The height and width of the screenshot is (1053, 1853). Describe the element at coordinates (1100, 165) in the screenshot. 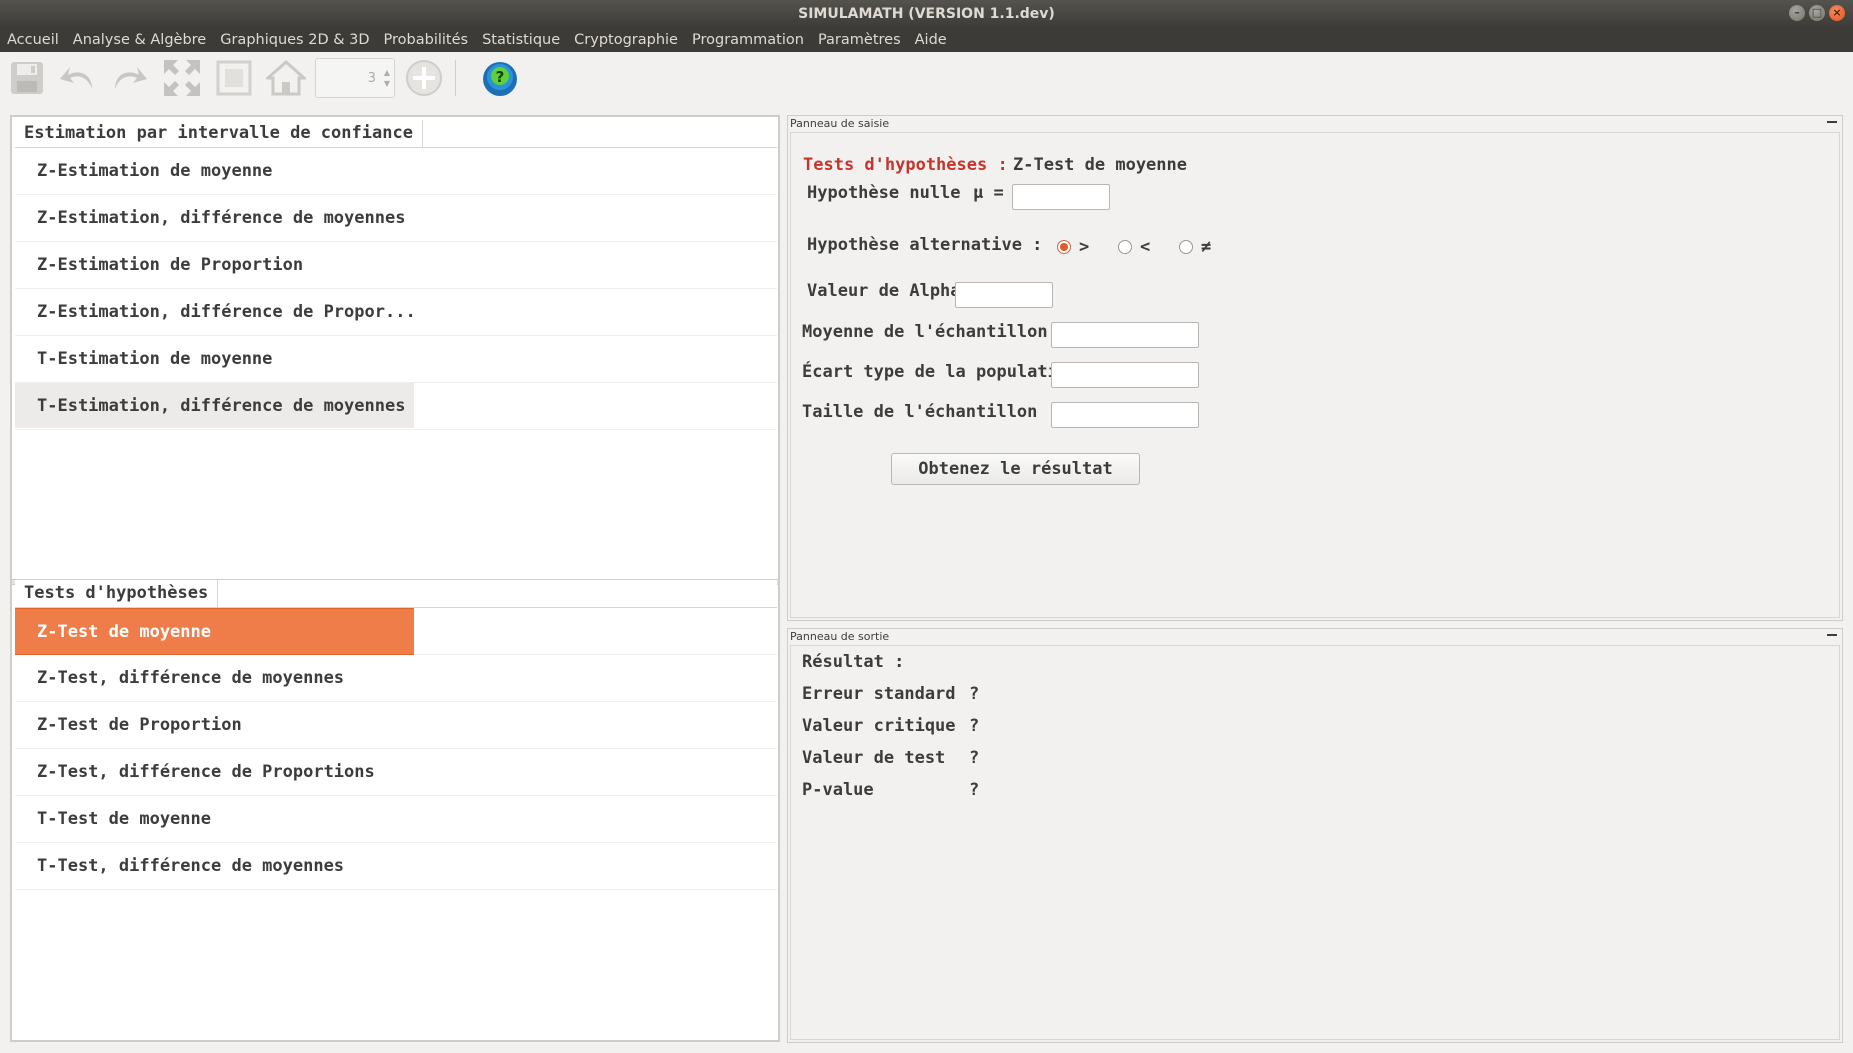

I see `heading-test-name: Z-Test de moyenne` at that location.